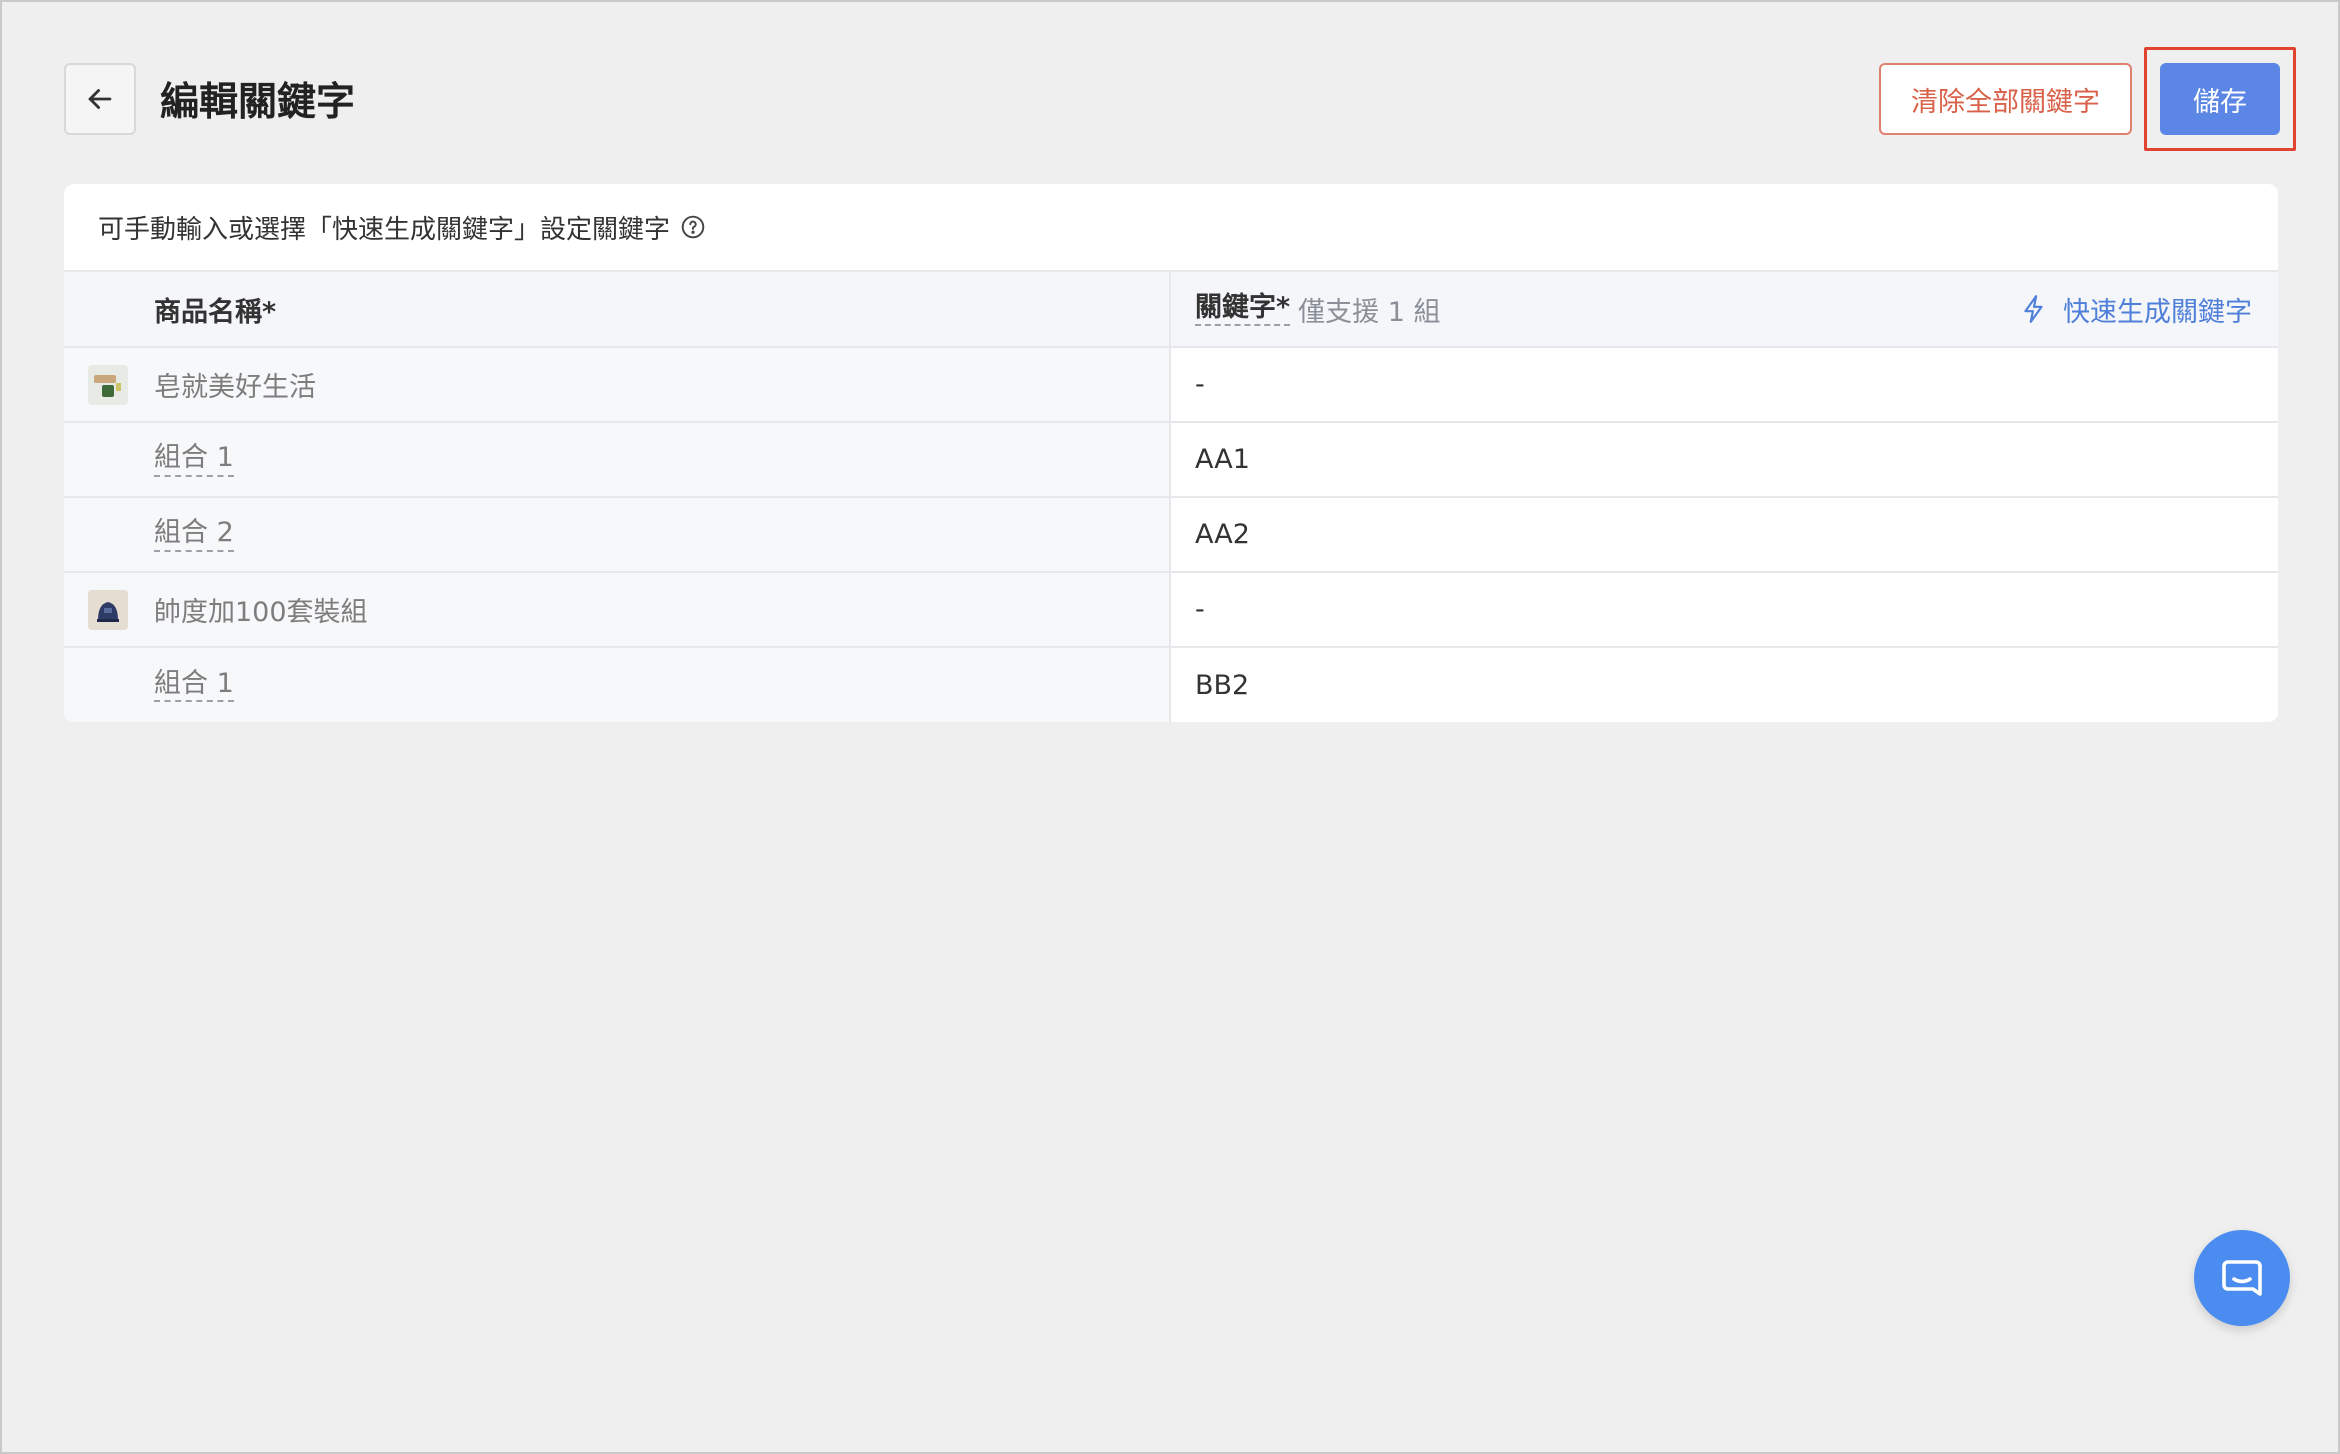 The height and width of the screenshot is (1454, 2340). What do you see at coordinates (384, 229) in the screenshot?
I see `hint-text: 可手動輸入或選擇「快速生成關鍵字」設定關鍵字` at bounding box center [384, 229].